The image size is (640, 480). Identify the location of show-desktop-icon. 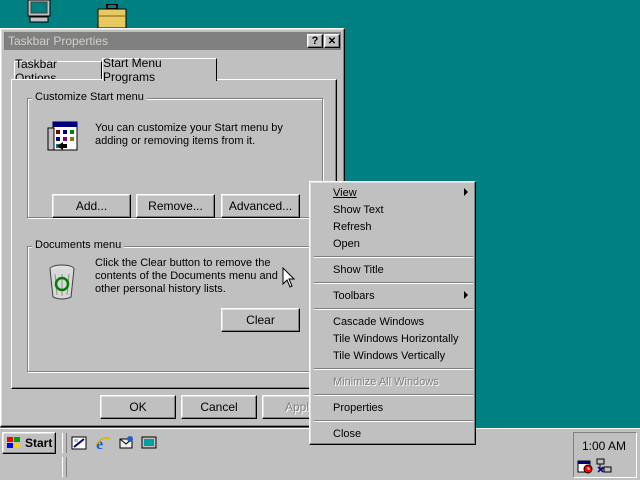
(79, 443).